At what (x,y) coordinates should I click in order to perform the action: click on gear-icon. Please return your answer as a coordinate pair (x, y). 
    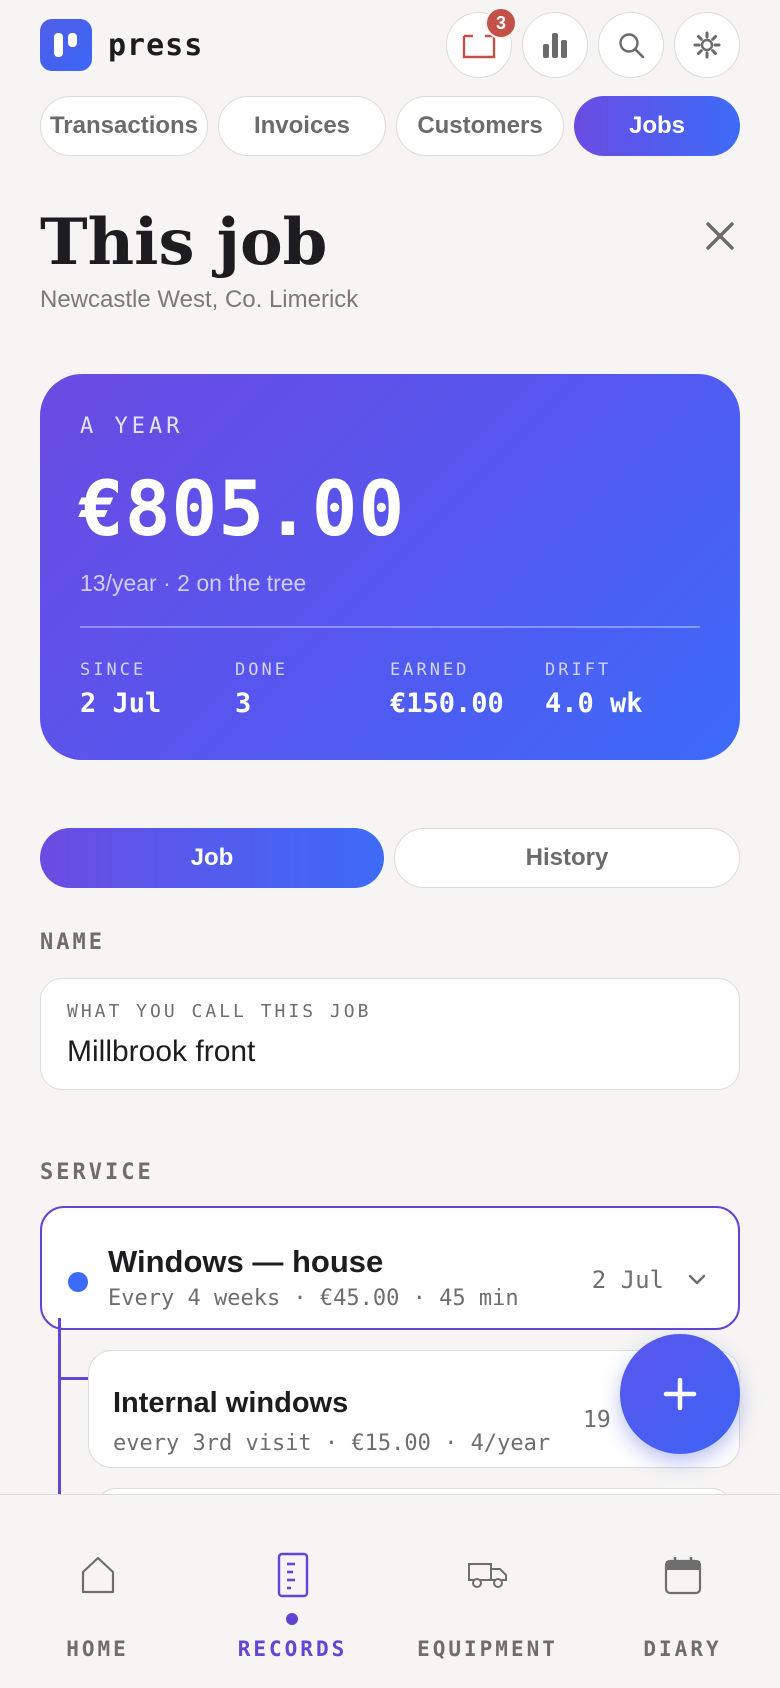
    Looking at the image, I should click on (707, 45).